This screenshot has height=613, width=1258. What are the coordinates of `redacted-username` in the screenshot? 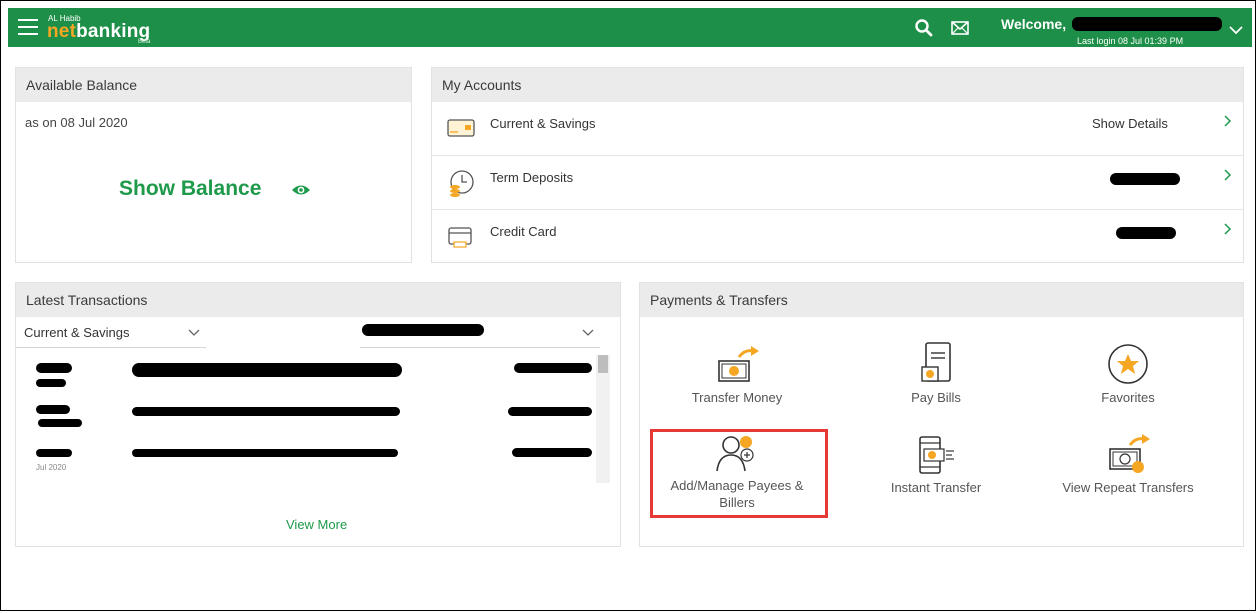 It's located at (1147, 24).